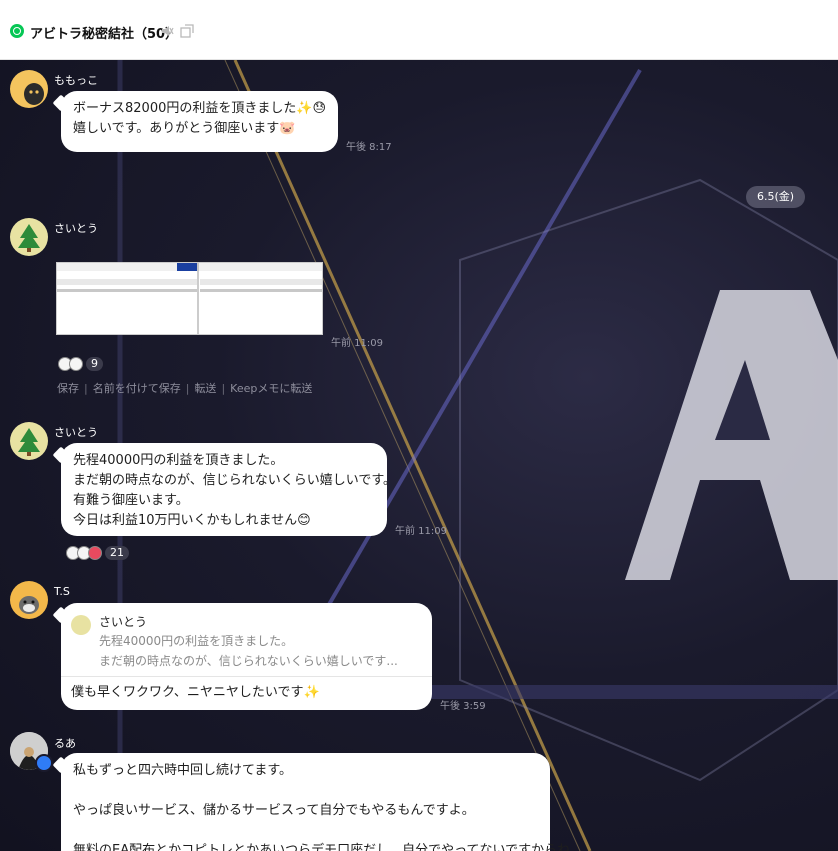 The image size is (838, 851). Describe the element at coordinates (68, 388) in the screenshot. I see `save-action: 保存` at that location.